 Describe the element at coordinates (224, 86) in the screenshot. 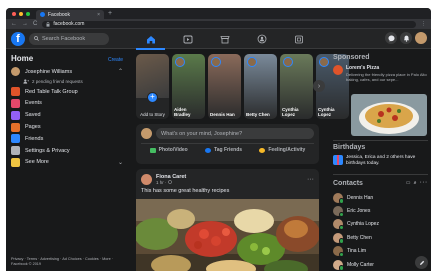

I see `story-card: Dennis Han` at that location.